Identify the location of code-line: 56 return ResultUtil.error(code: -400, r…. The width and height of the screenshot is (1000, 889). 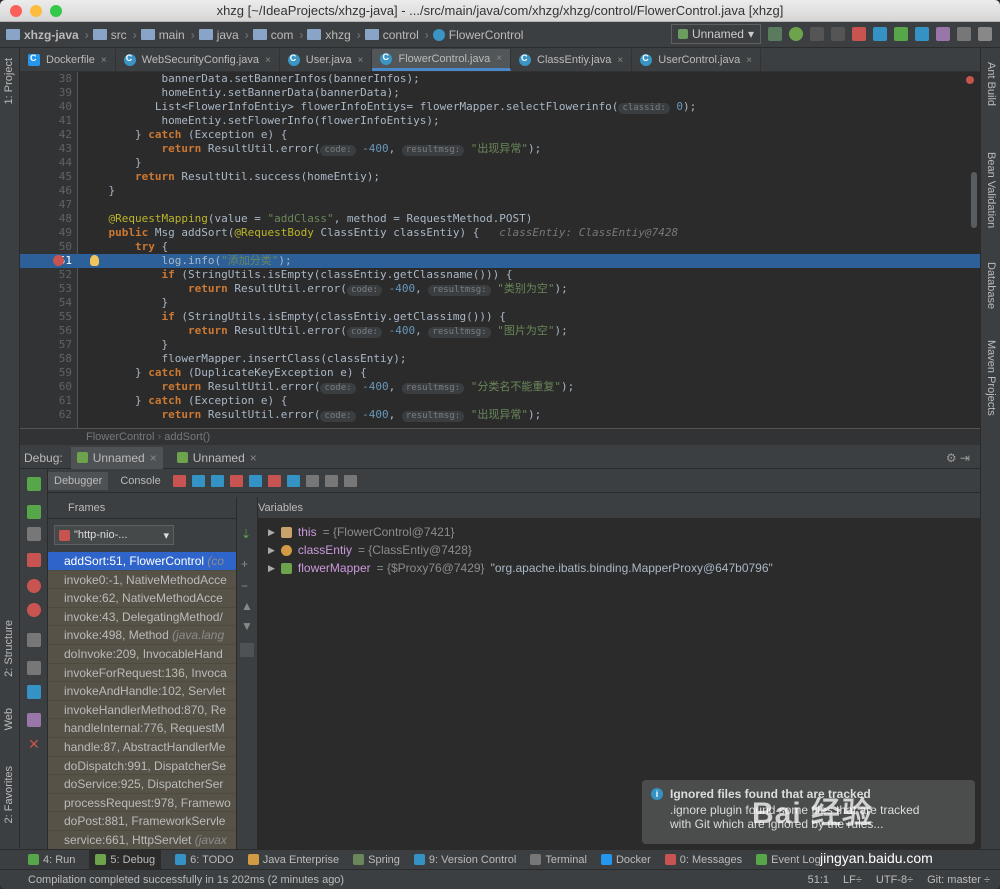
(500, 331).